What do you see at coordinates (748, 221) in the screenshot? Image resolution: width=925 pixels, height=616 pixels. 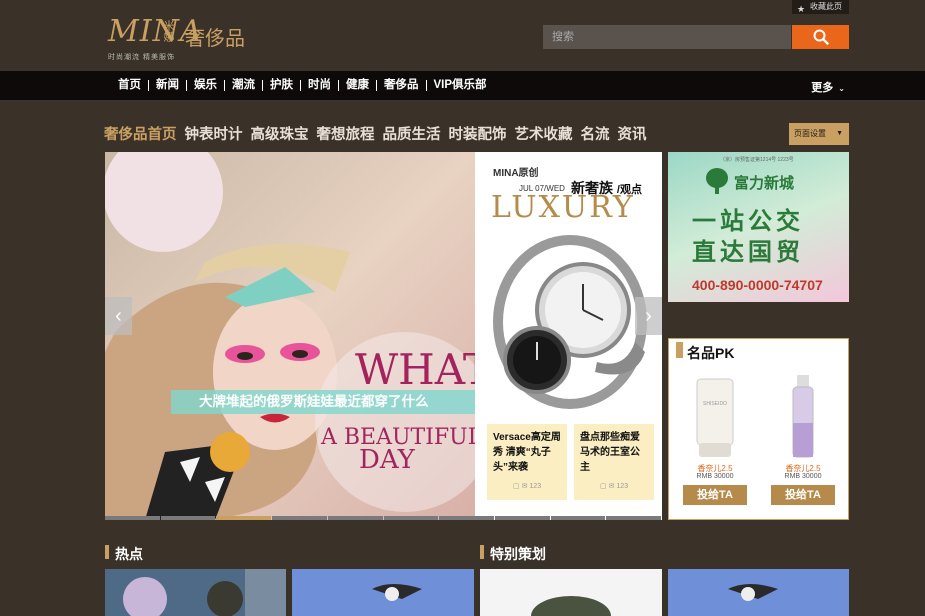 I see `banner-line-1: 一站公交` at bounding box center [748, 221].